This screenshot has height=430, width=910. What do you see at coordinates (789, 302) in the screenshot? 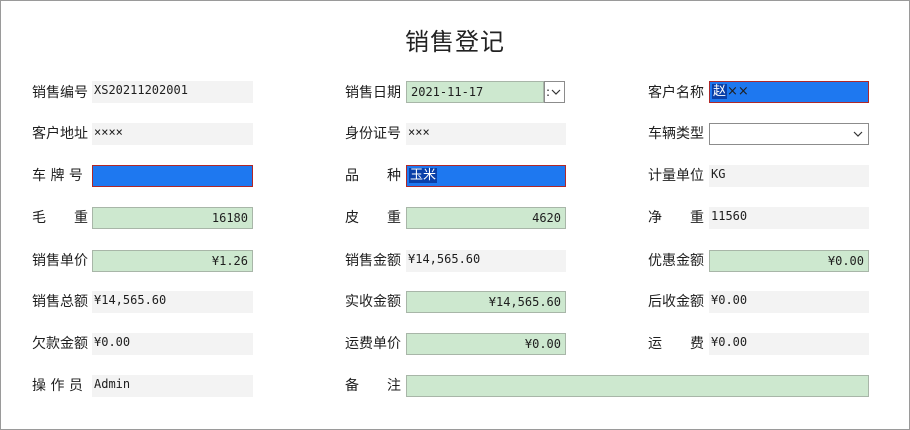
I see `post-received-value: ¥0.00` at bounding box center [789, 302].